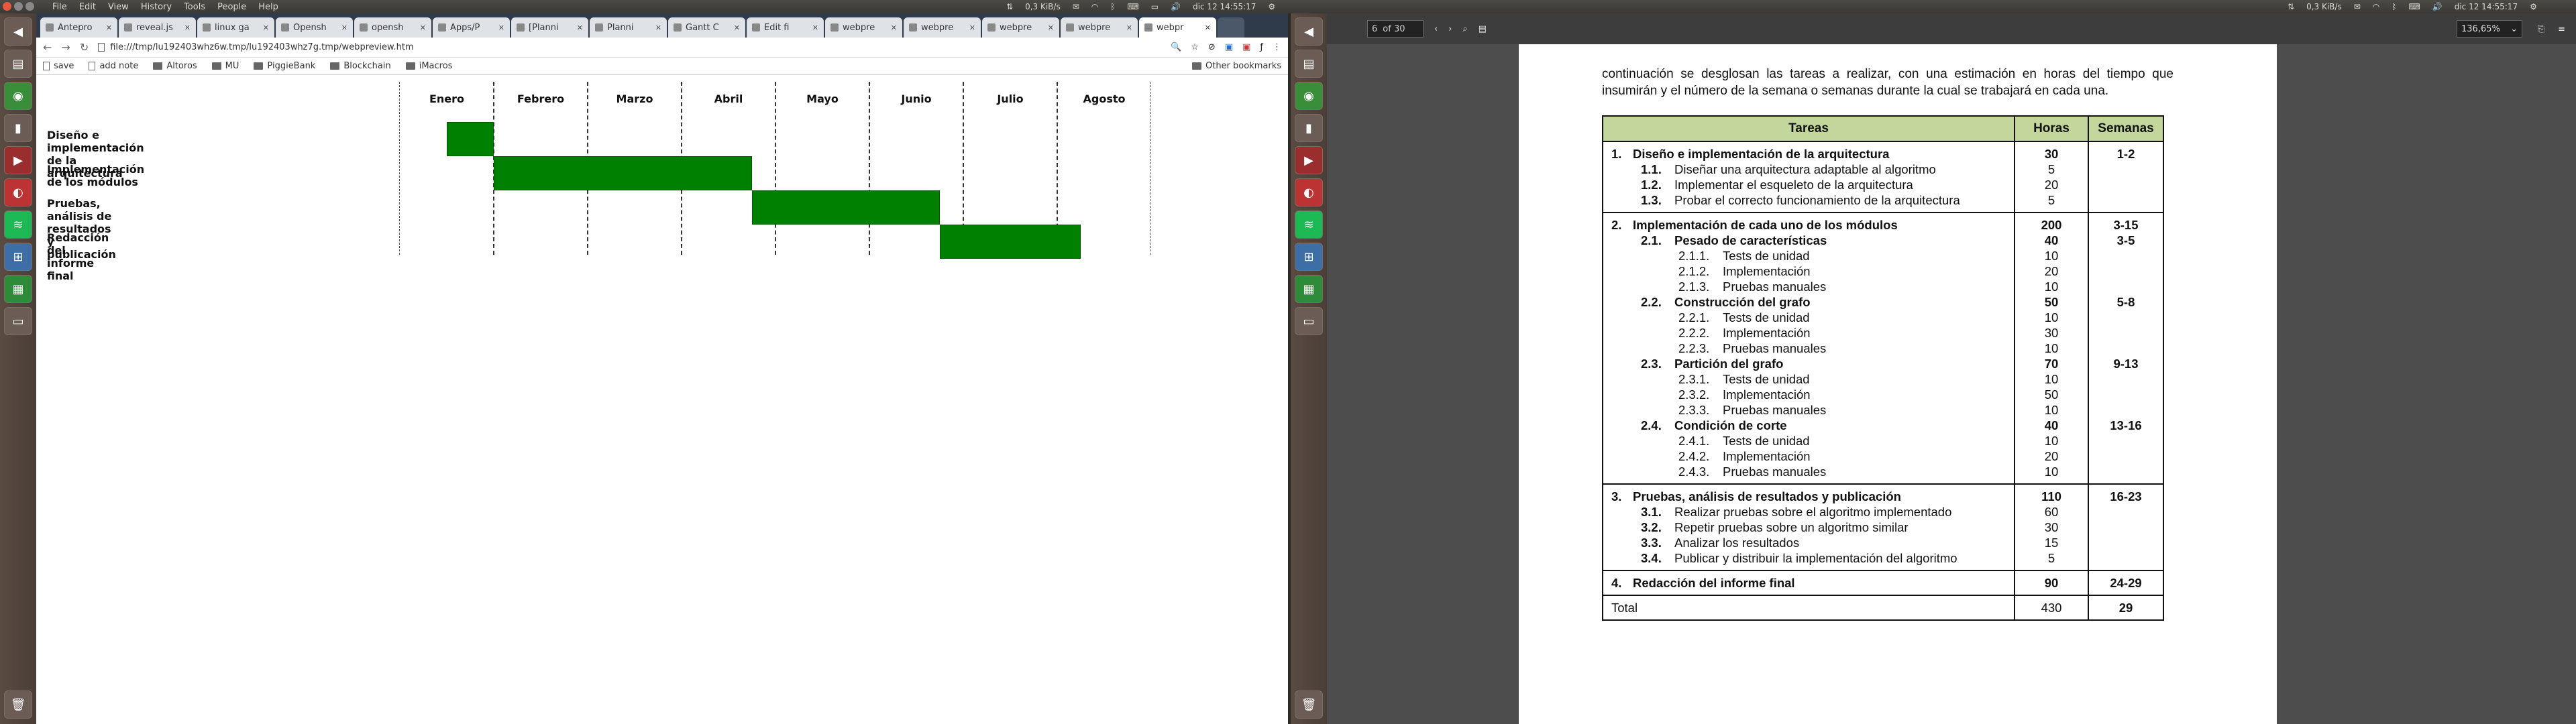 The image size is (2576, 724). What do you see at coordinates (58, 66) in the screenshot?
I see `bookmark-item: save` at bounding box center [58, 66].